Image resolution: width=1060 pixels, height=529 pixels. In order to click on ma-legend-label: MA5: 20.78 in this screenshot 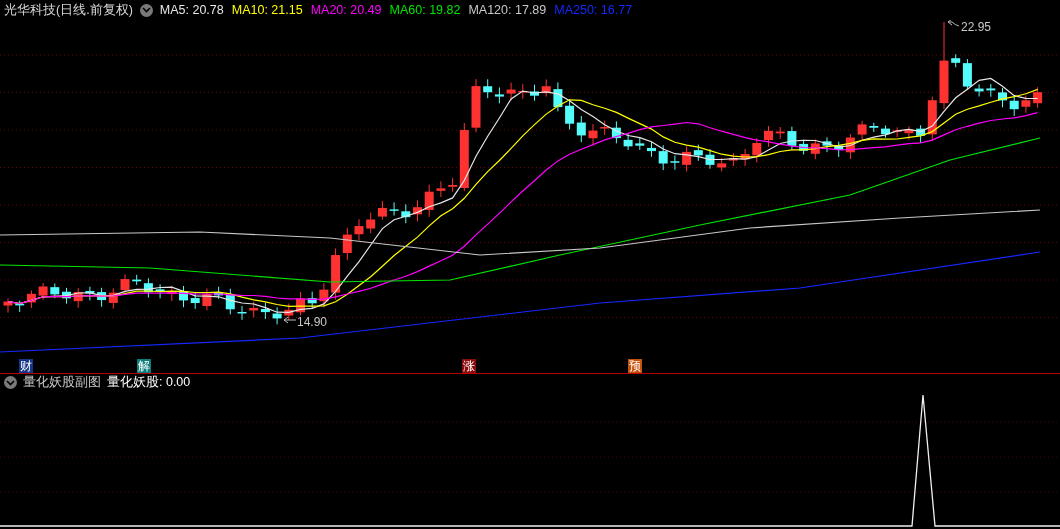, I will do `click(191, 10)`.